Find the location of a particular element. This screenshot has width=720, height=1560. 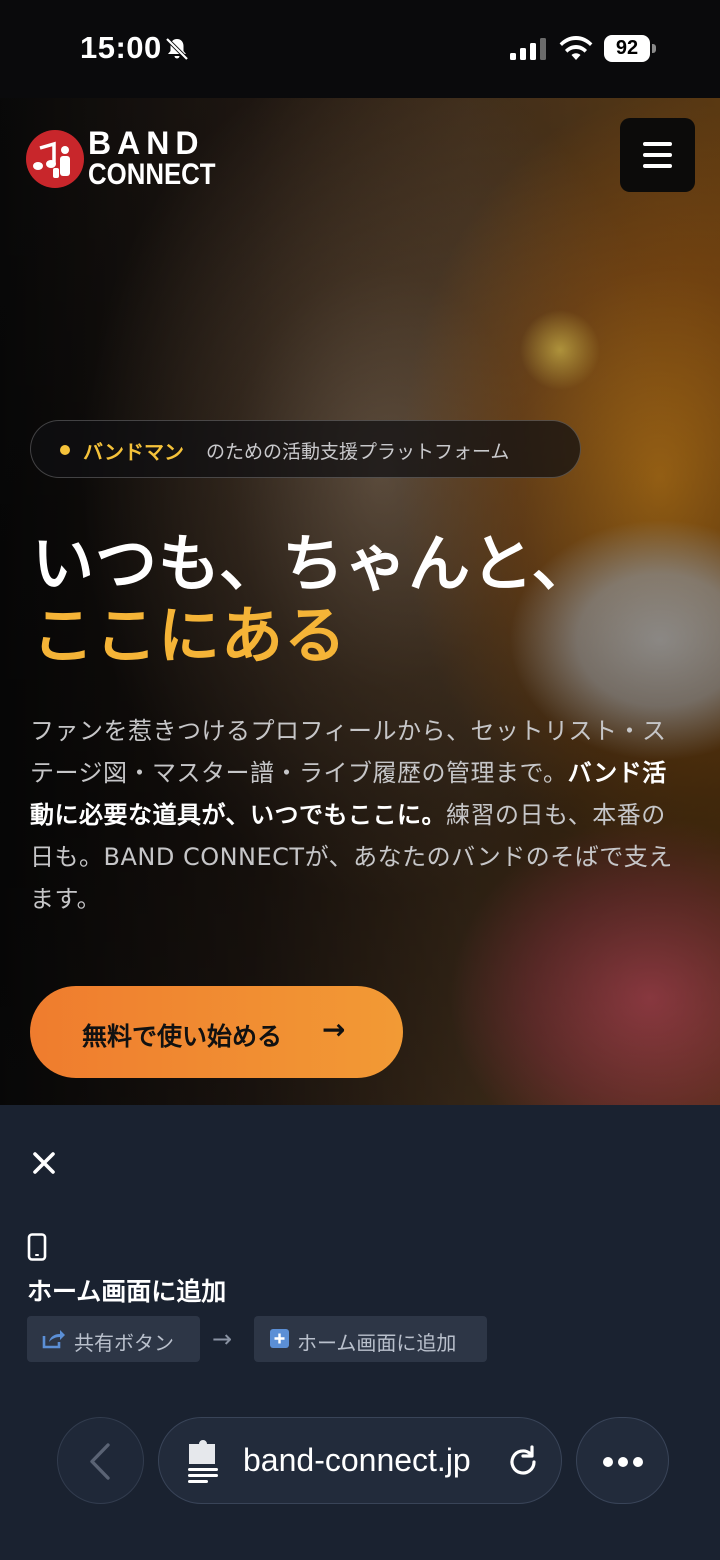

phone-icon is located at coordinates (37, 1247).